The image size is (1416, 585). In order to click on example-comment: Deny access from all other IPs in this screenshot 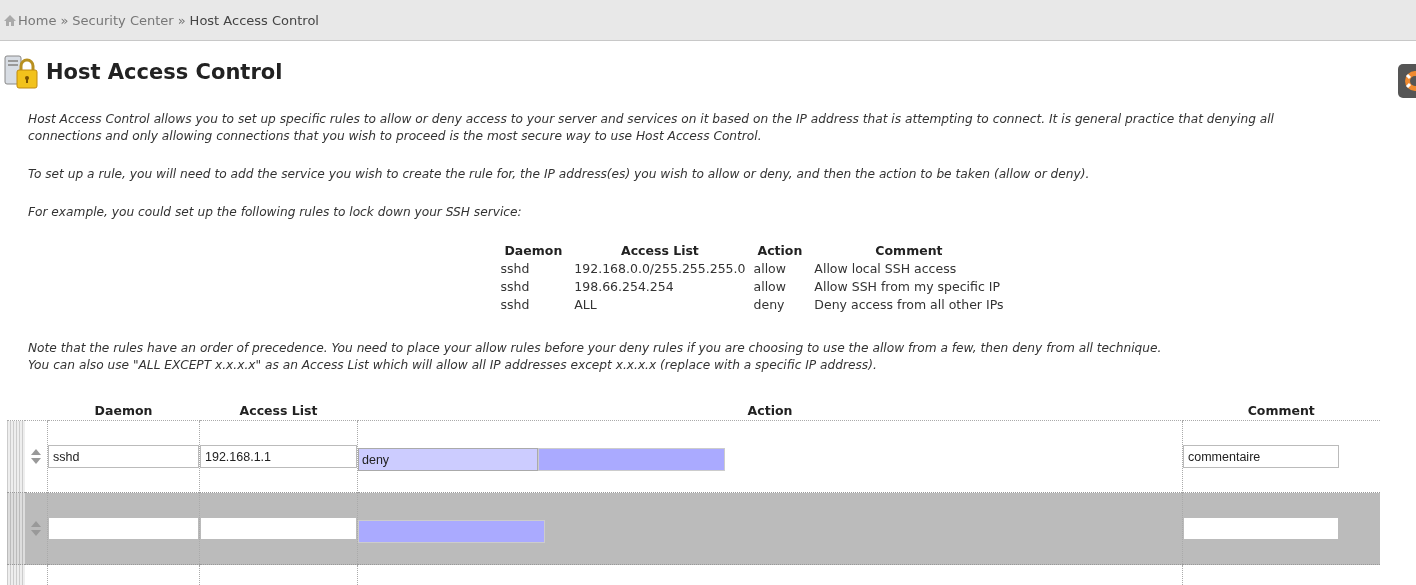, I will do `click(909, 305)`.